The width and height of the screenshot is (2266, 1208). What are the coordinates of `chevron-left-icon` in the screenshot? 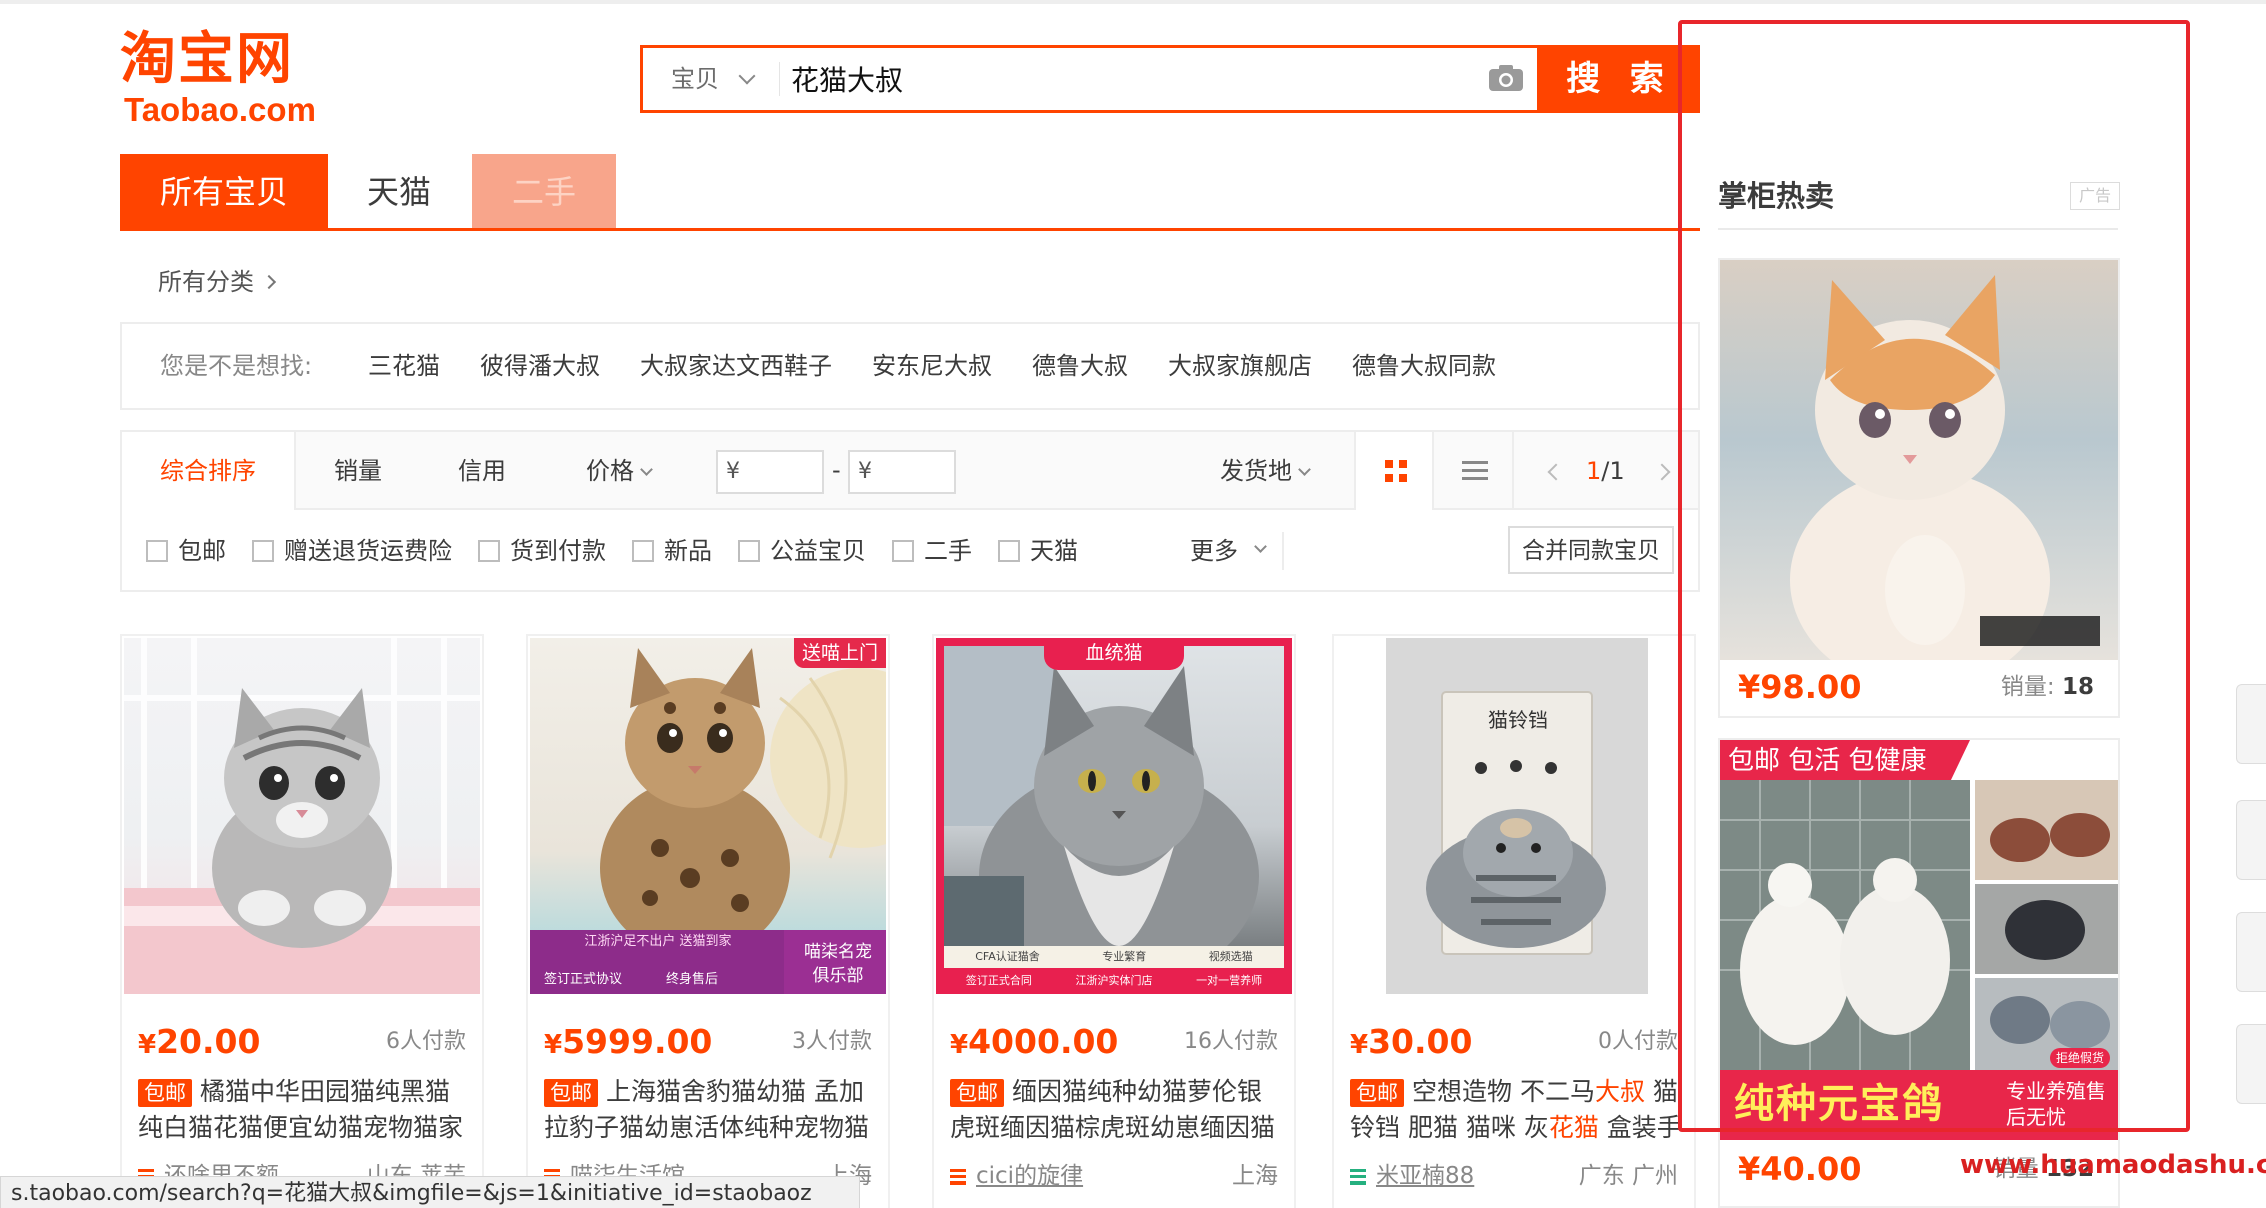 It's located at (1556, 472).